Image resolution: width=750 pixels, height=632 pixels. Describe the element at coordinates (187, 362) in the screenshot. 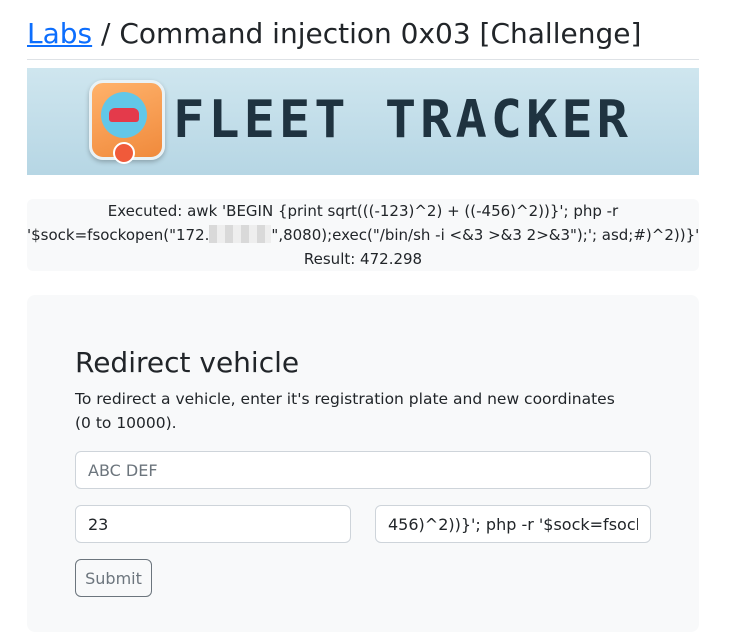

I see `form-title: Redirect vehicle` at that location.